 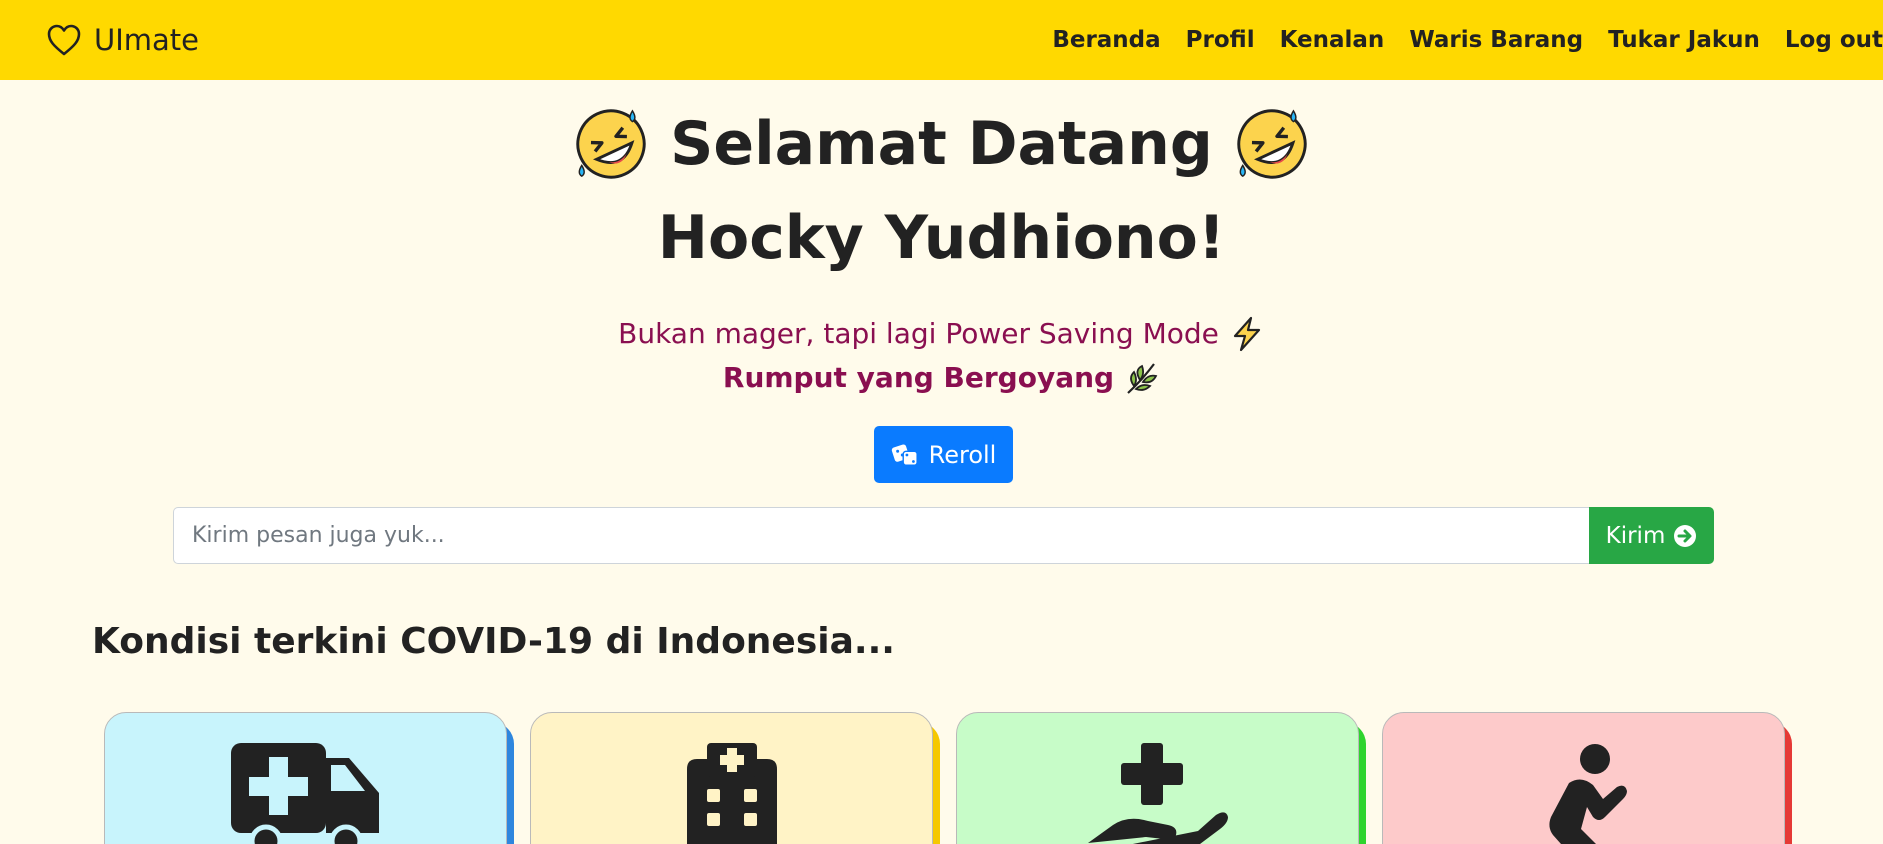 What do you see at coordinates (1834, 40) in the screenshot?
I see `nav-link-log-out: Log out` at bounding box center [1834, 40].